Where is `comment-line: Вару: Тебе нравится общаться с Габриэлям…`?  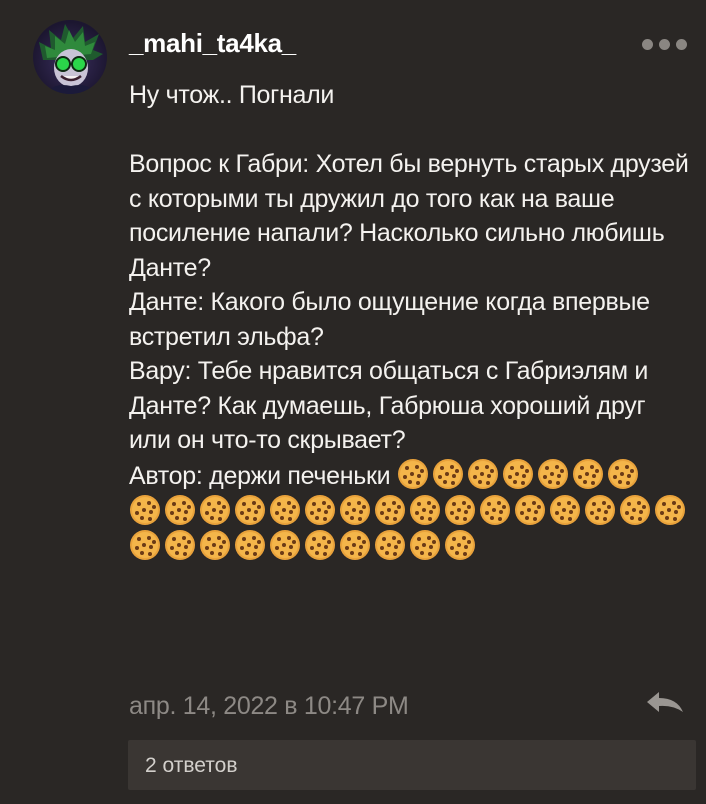 comment-line: Вару: Тебе нравится общаться с Габриэлям… is located at coordinates (389, 405).